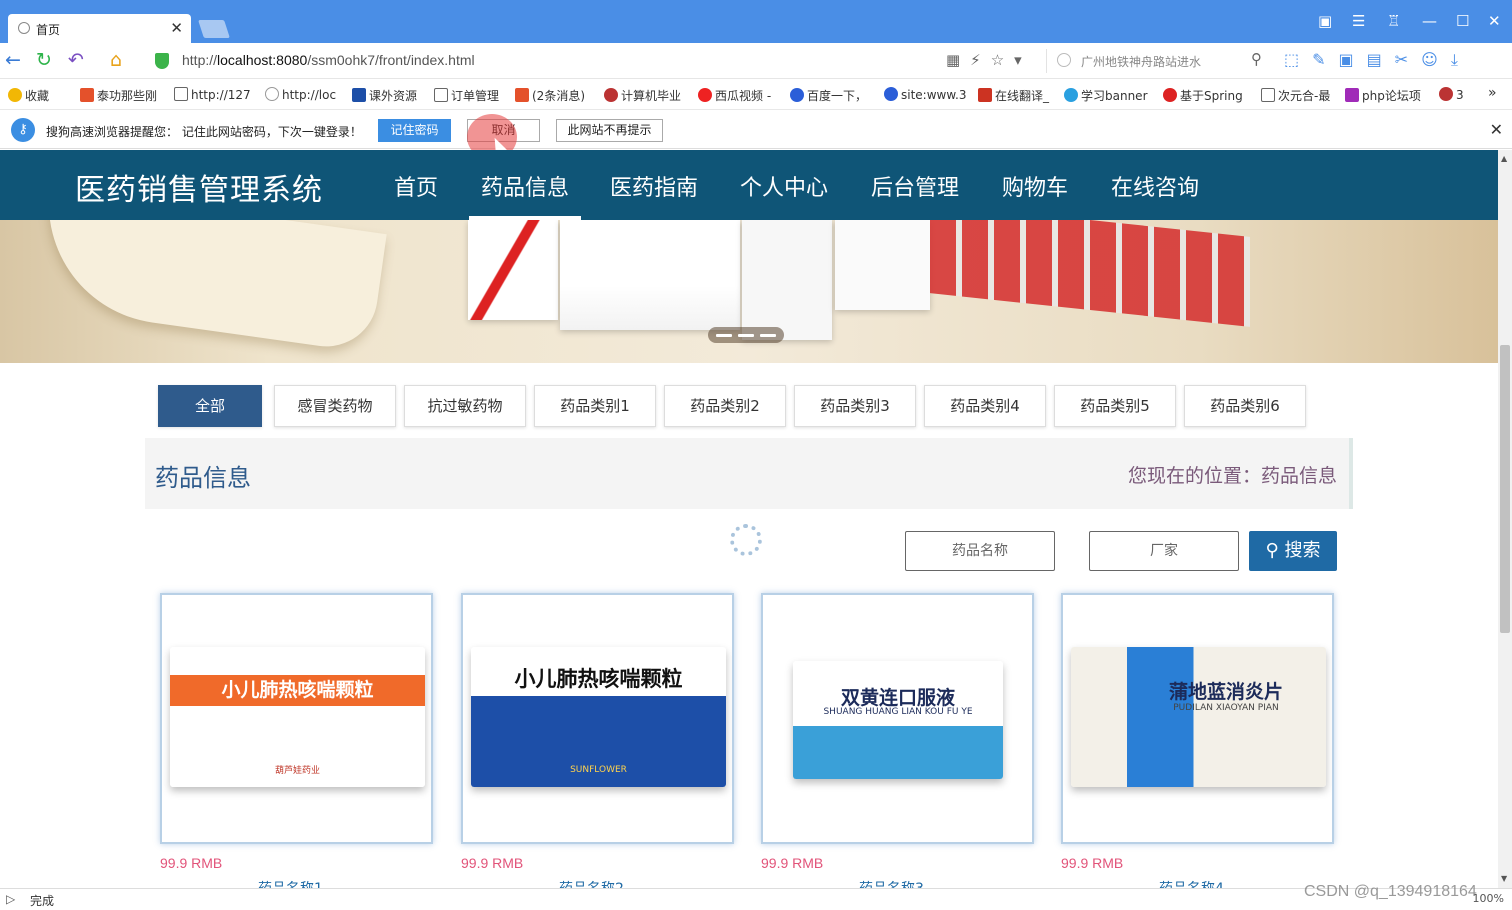  What do you see at coordinates (212, 94) in the screenshot?
I see `bookmark-item: http://127` at bounding box center [212, 94].